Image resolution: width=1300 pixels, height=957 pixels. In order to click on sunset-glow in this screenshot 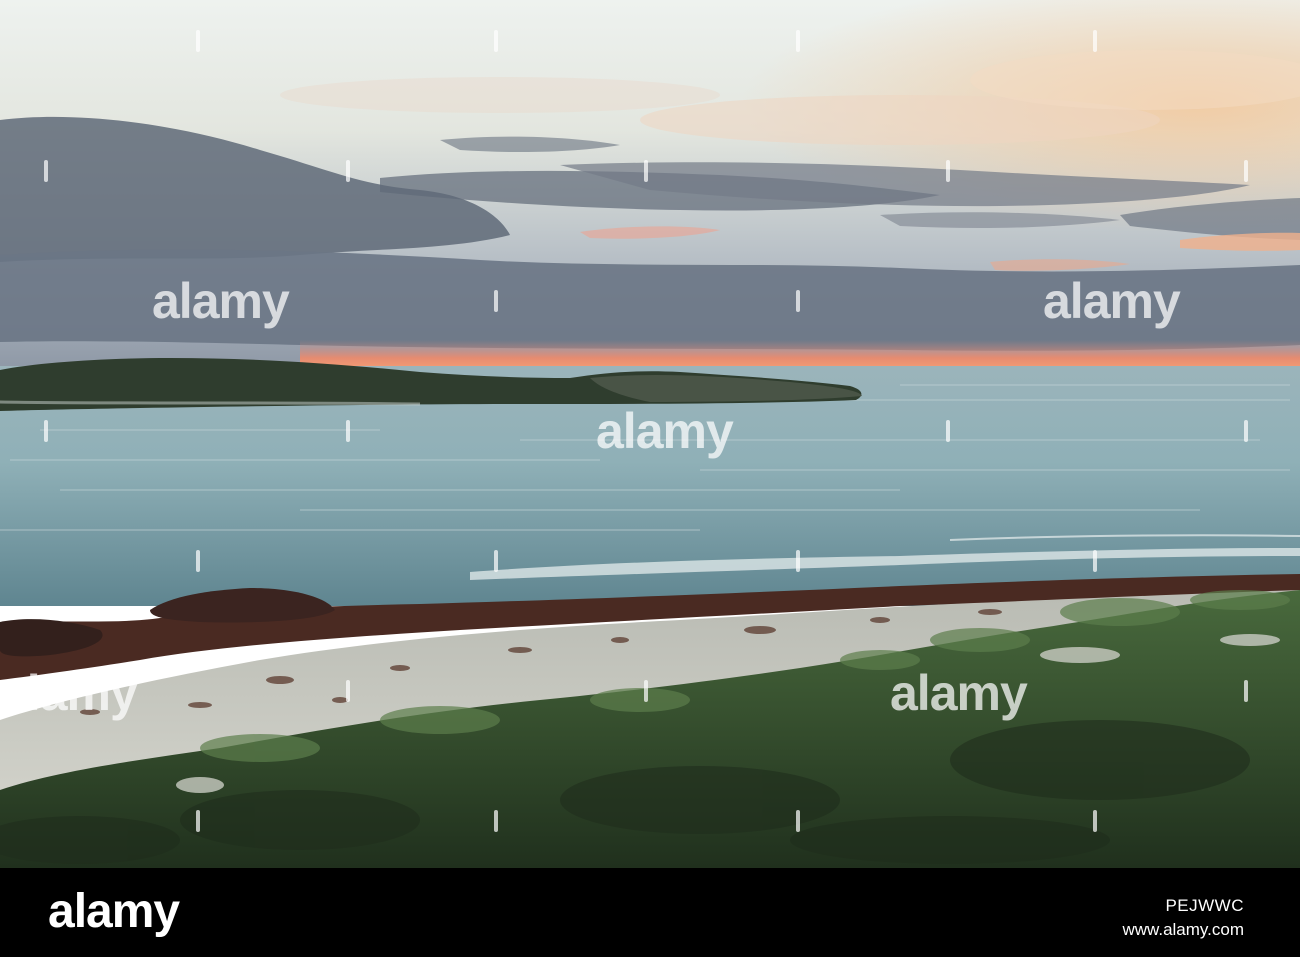, I will do `click(800, 355)`.